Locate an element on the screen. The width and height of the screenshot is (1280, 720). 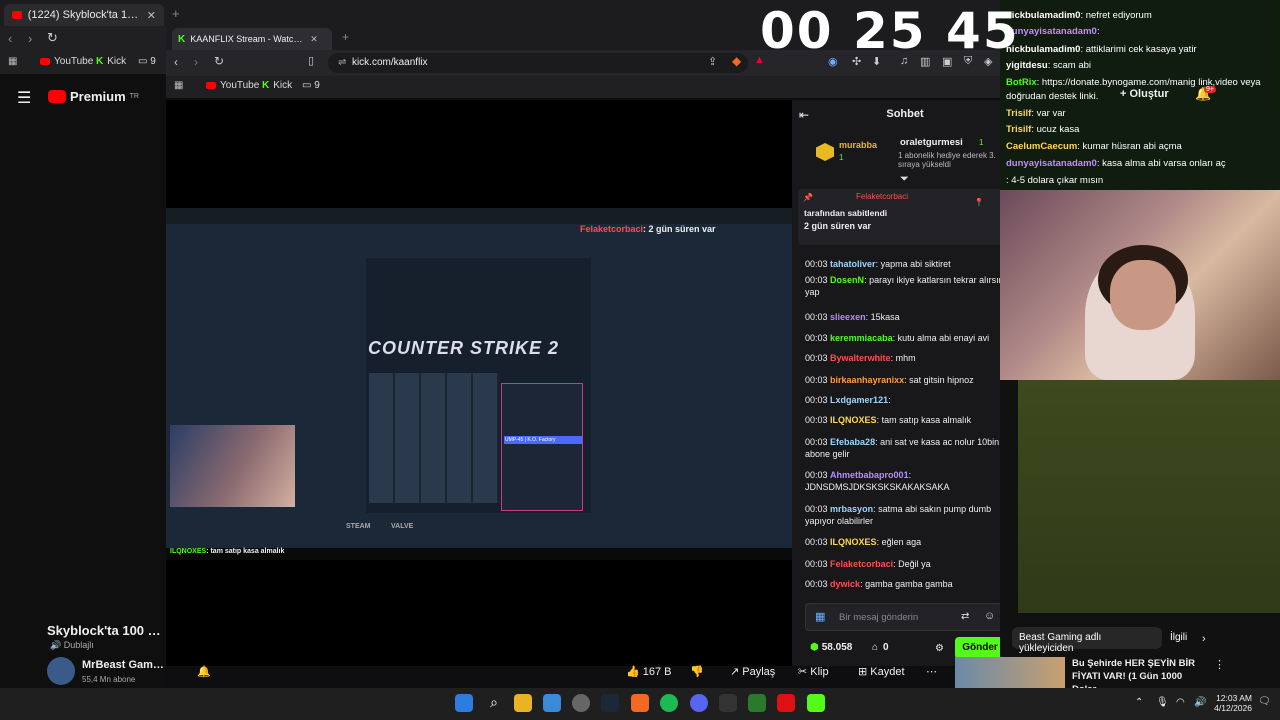
like-count: 167 B is located at coordinates (657, 672).